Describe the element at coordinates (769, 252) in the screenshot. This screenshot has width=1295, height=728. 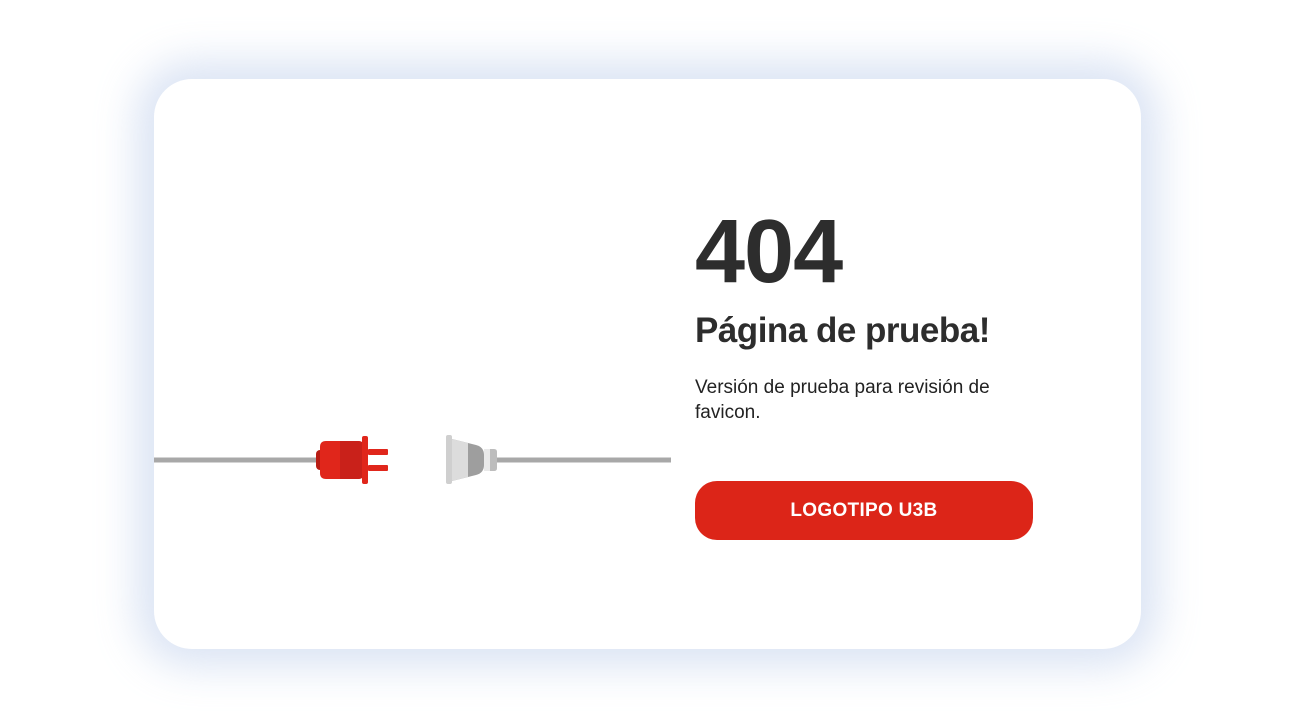
I see `error-code: 404` at that location.